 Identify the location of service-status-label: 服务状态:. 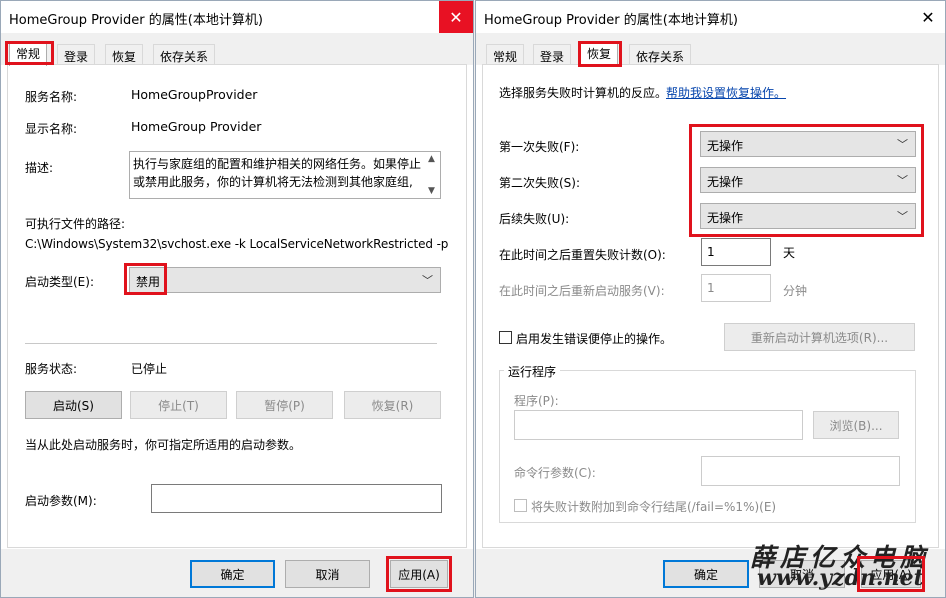
(51, 369).